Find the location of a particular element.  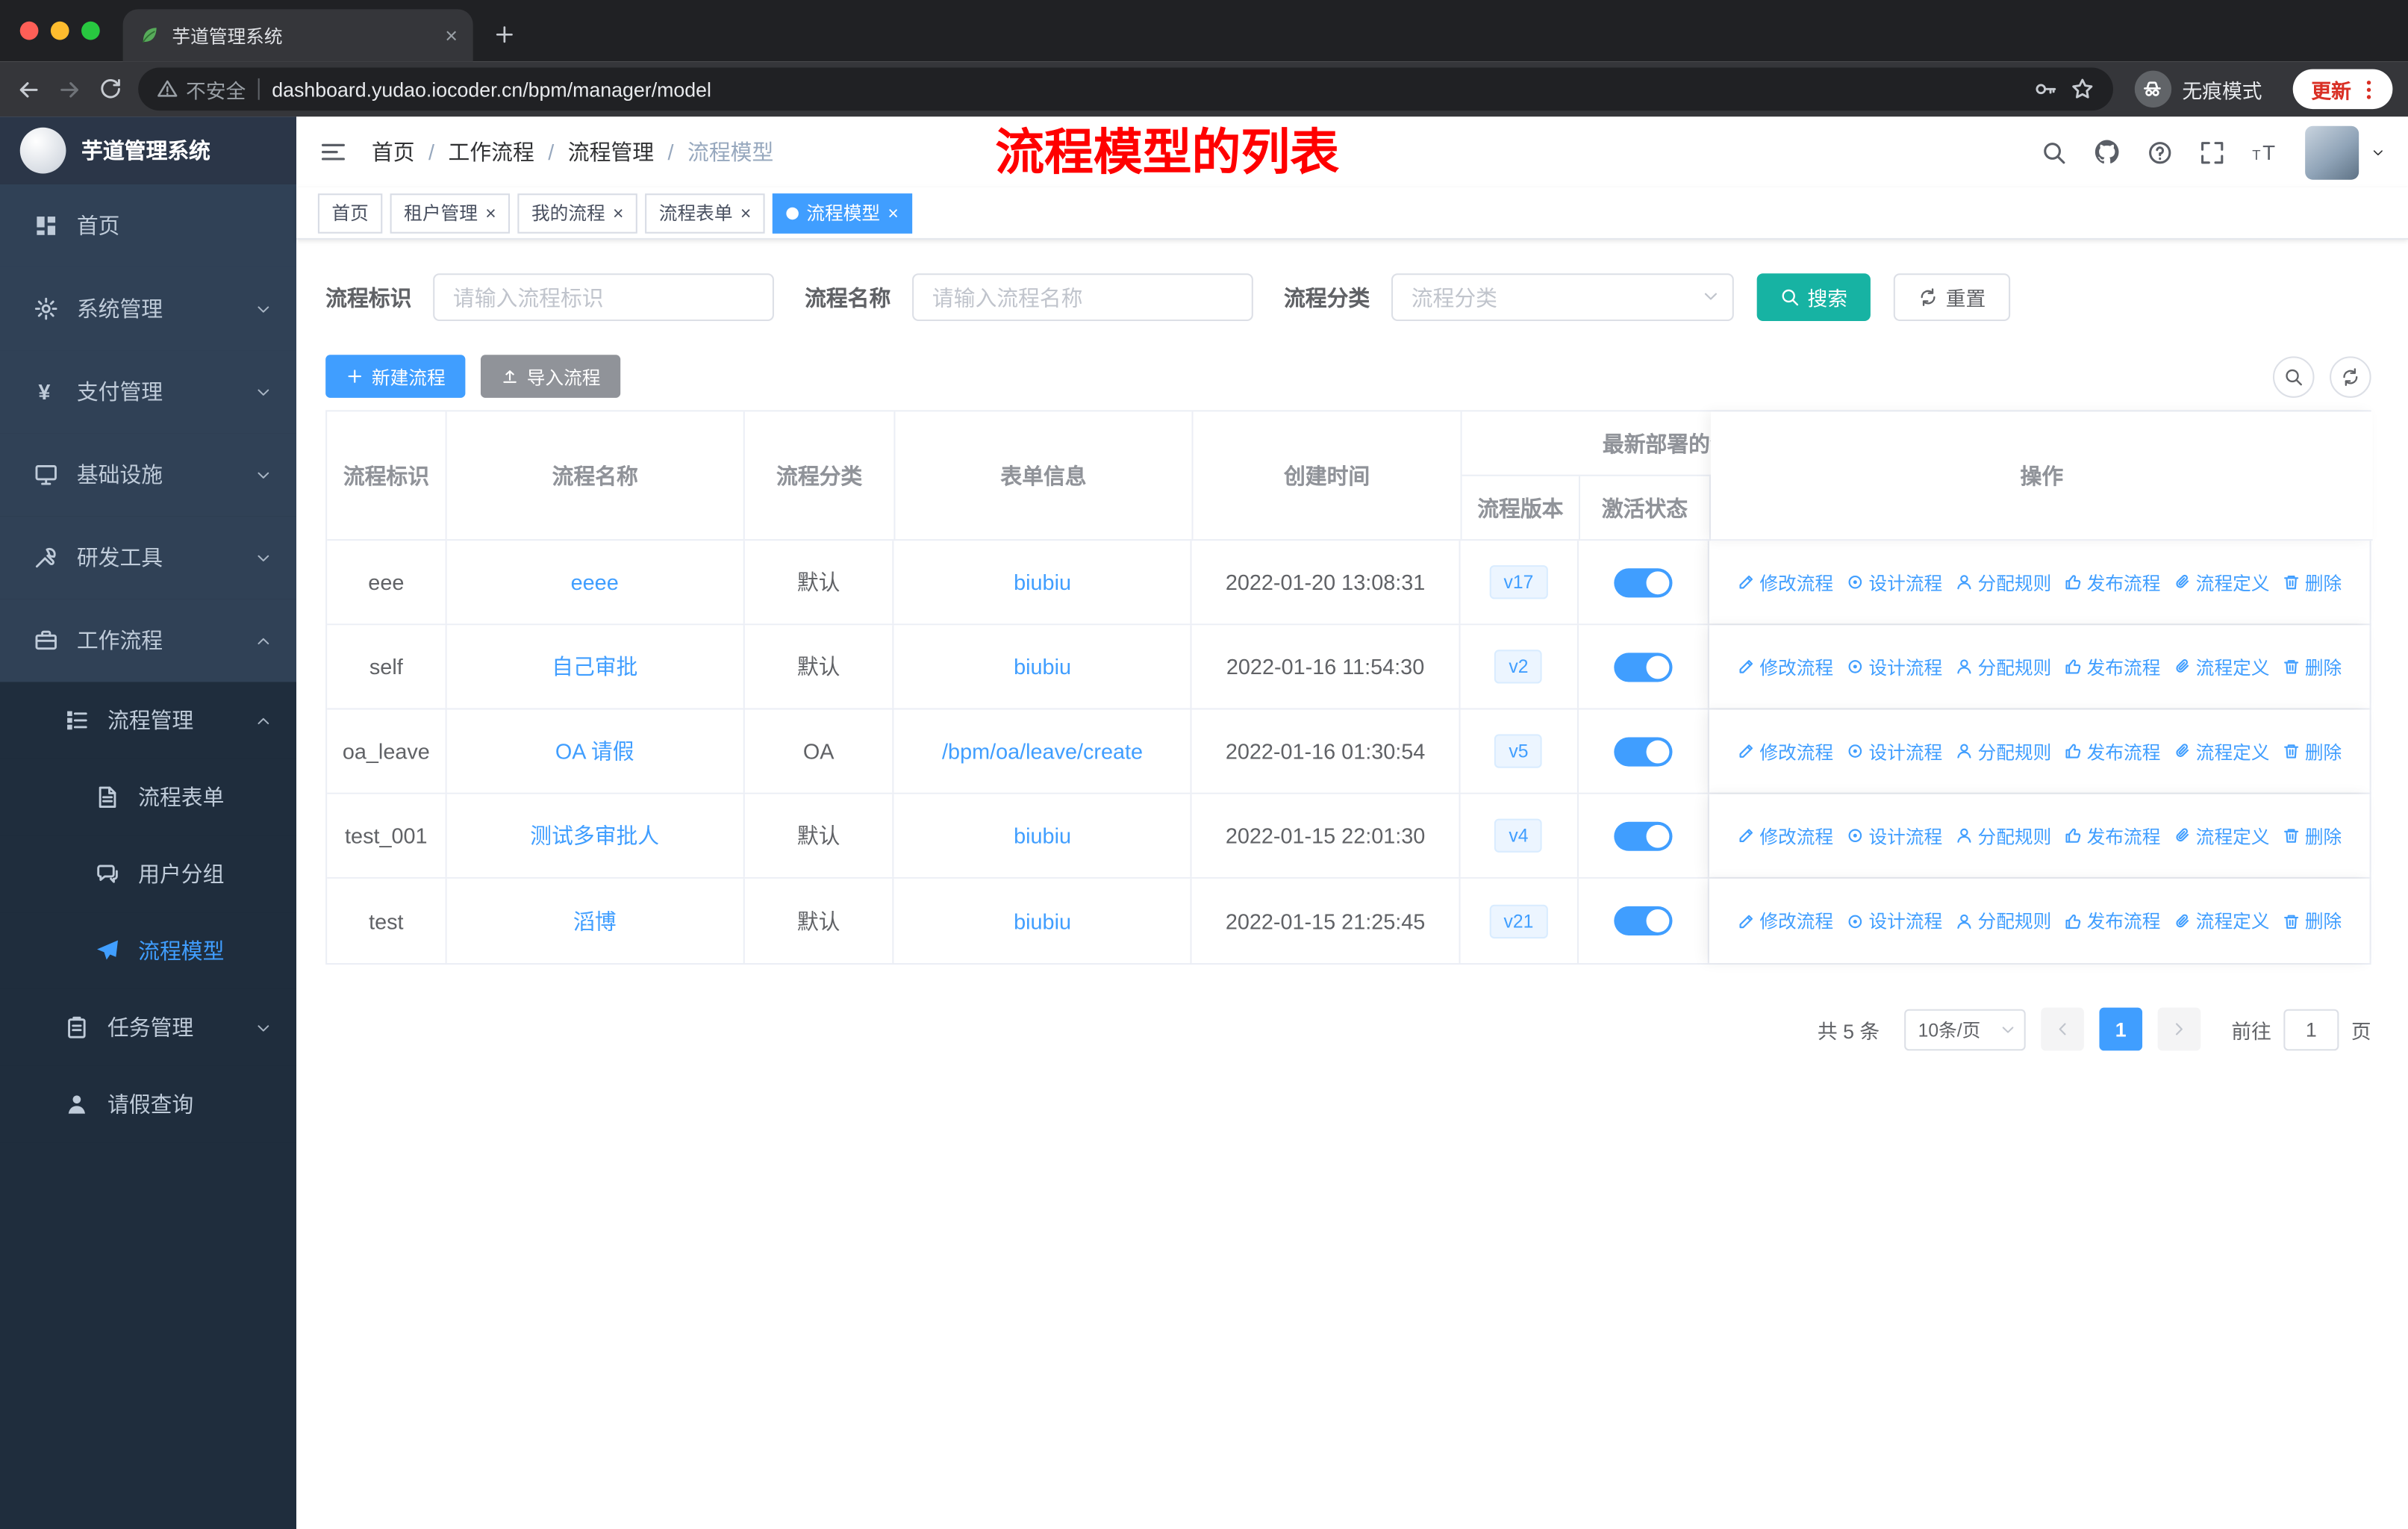

process-name-link: 自己审批 is located at coordinates (594, 667).